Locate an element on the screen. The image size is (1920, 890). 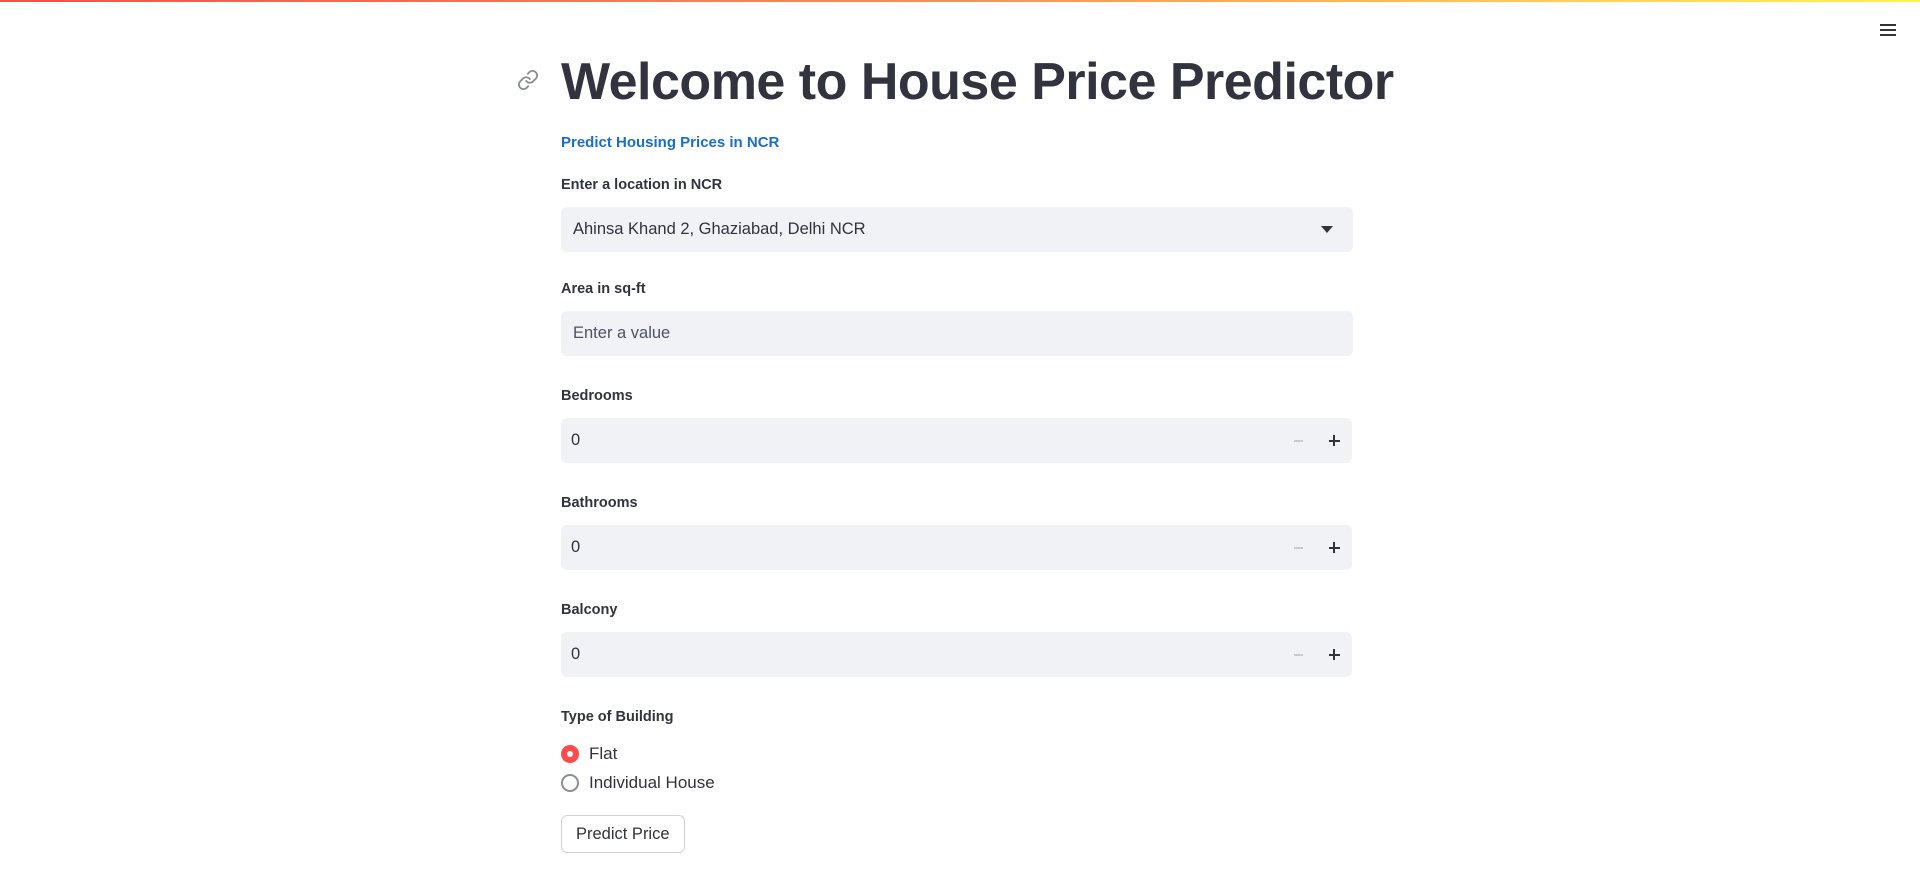
balcony-decrement-button is located at coordinates (1298, 654).